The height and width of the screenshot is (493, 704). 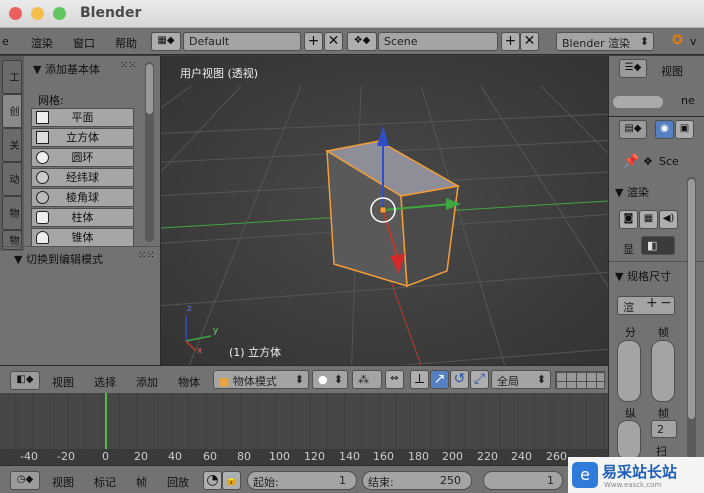 I want to click on transform-orientation-select: 全局 ⬍, so click(x=521, y=379).